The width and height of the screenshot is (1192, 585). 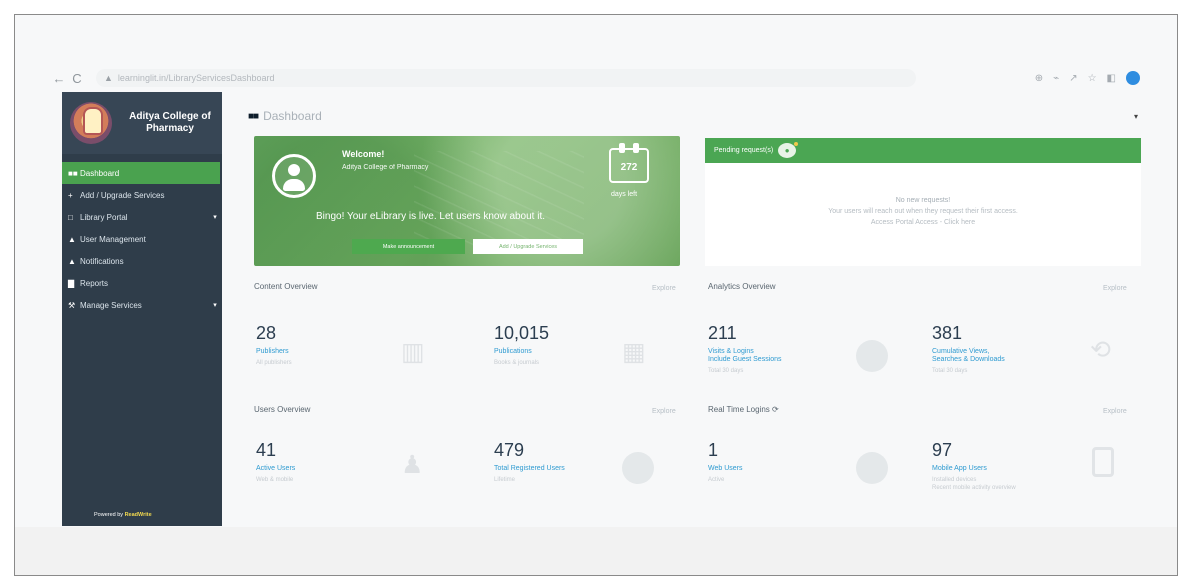 What do you see at coordinates (142, 261) in the screenshot?
I see `sidebar-item-notifications: ▲ Notifications` at bounding box center [142, 261].